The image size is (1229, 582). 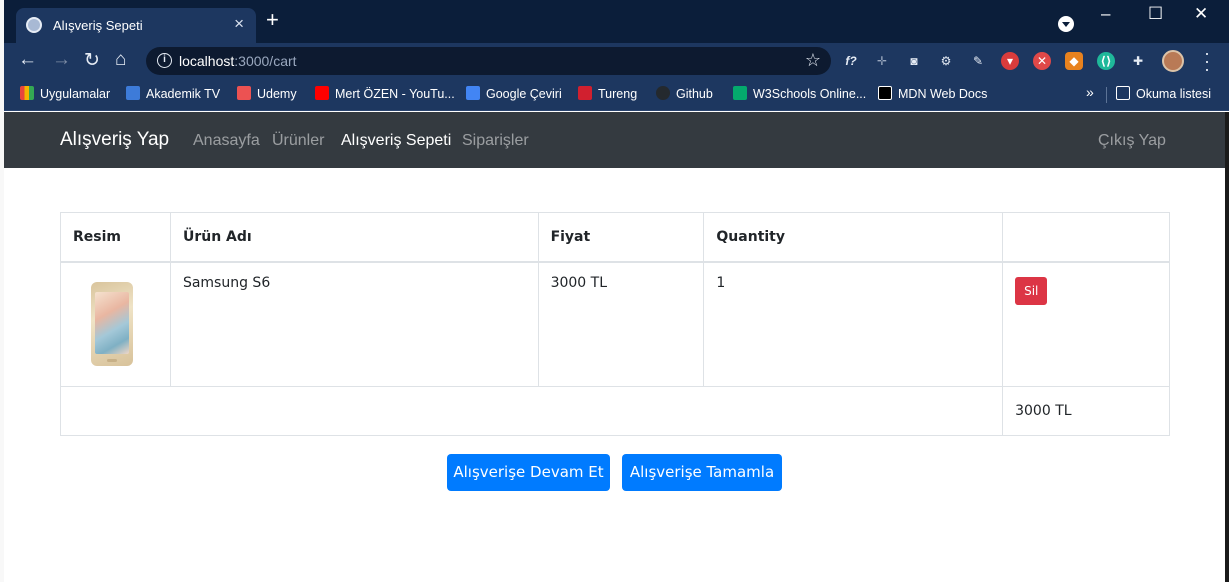 I want to click on url-text: localhost:3000/cart, so click(x=238, y=61).